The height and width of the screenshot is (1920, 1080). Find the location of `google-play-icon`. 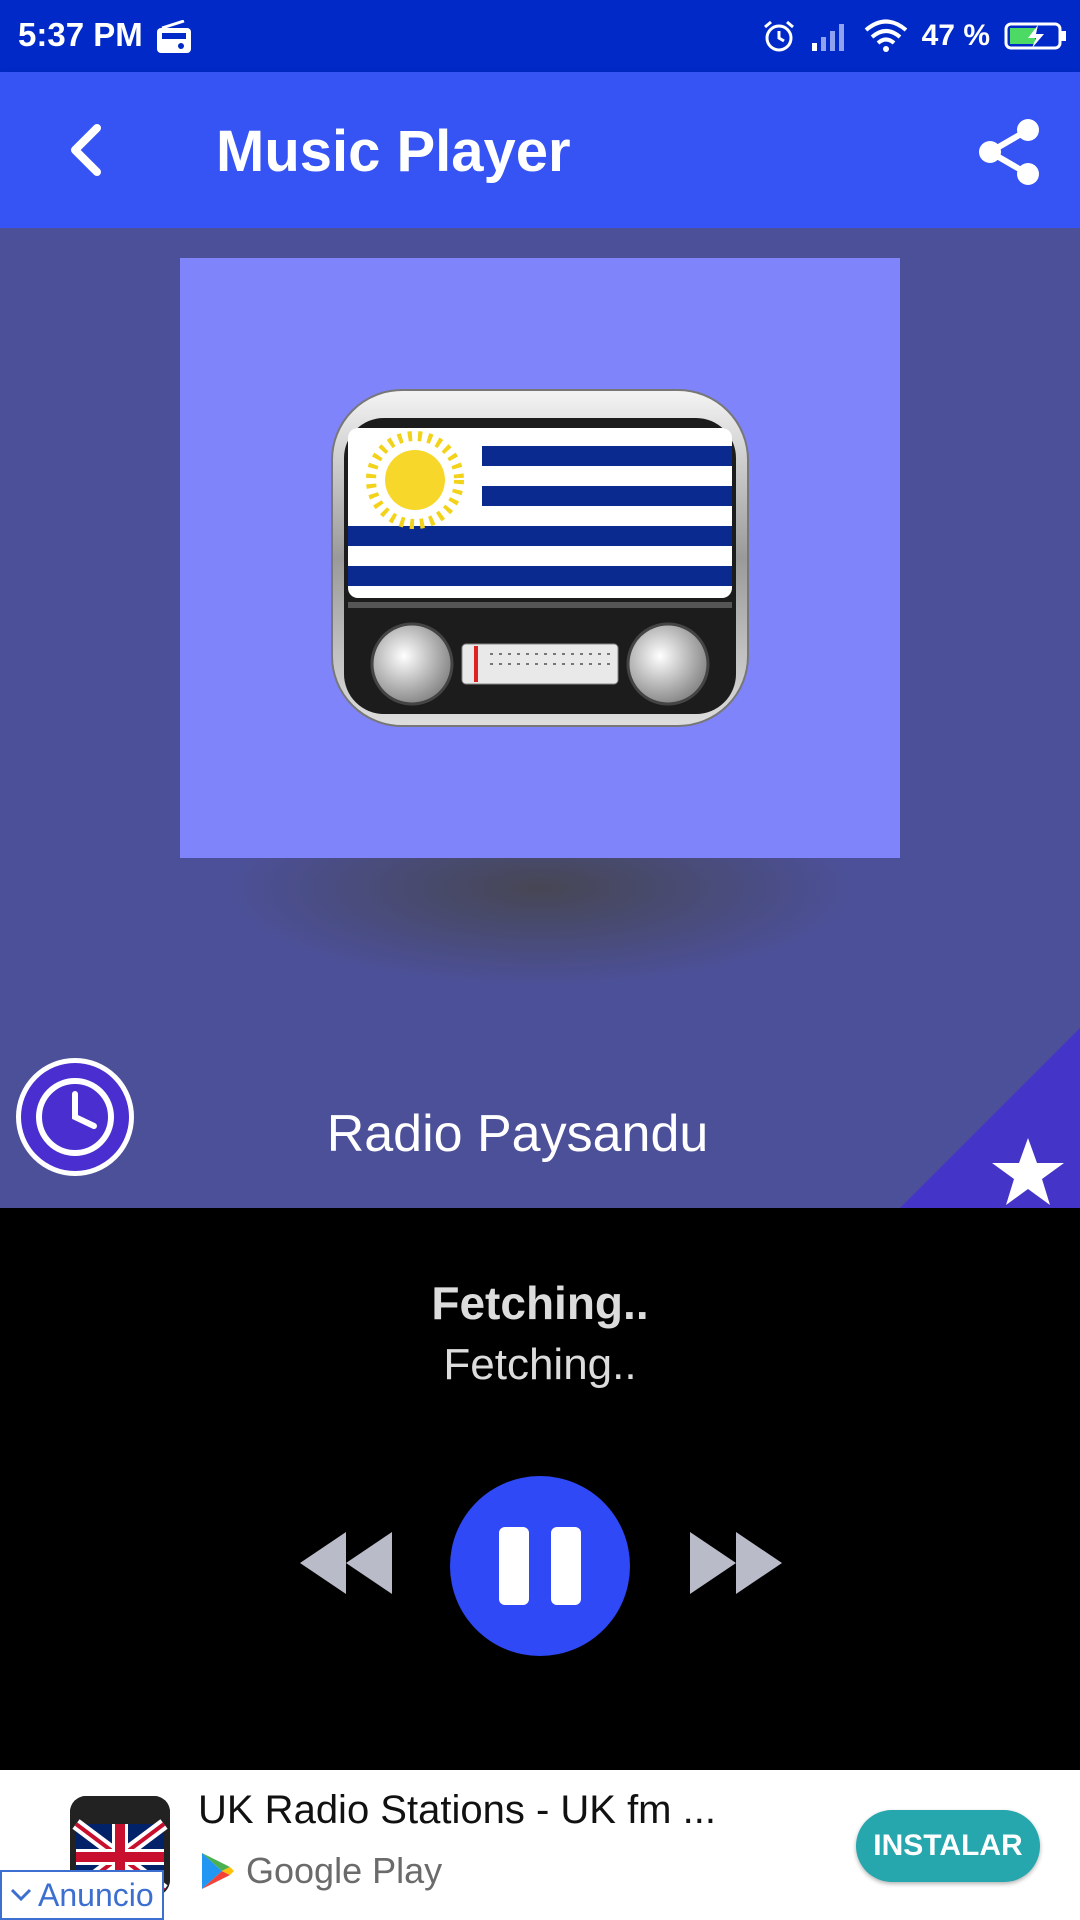

google-play-icon is located at coordinates (218, 1871).